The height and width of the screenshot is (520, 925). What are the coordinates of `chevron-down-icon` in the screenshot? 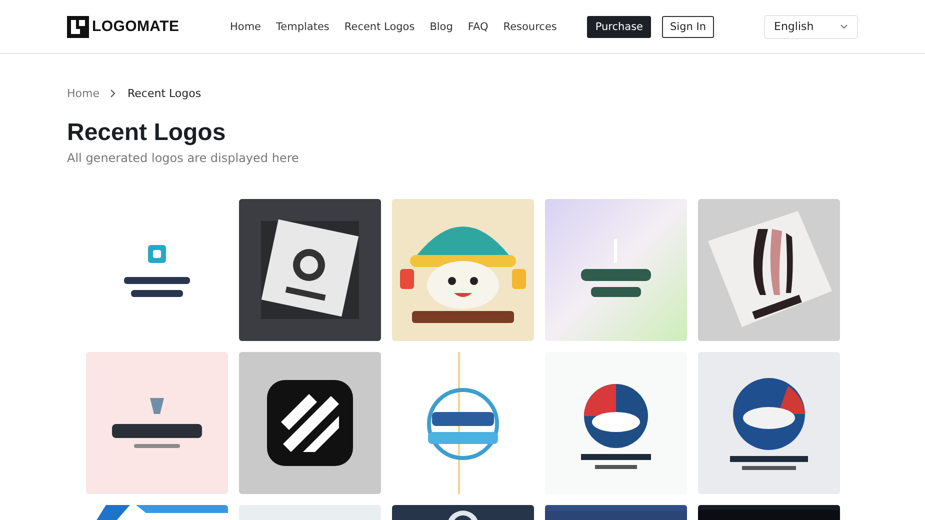 It's located at (844, 26).